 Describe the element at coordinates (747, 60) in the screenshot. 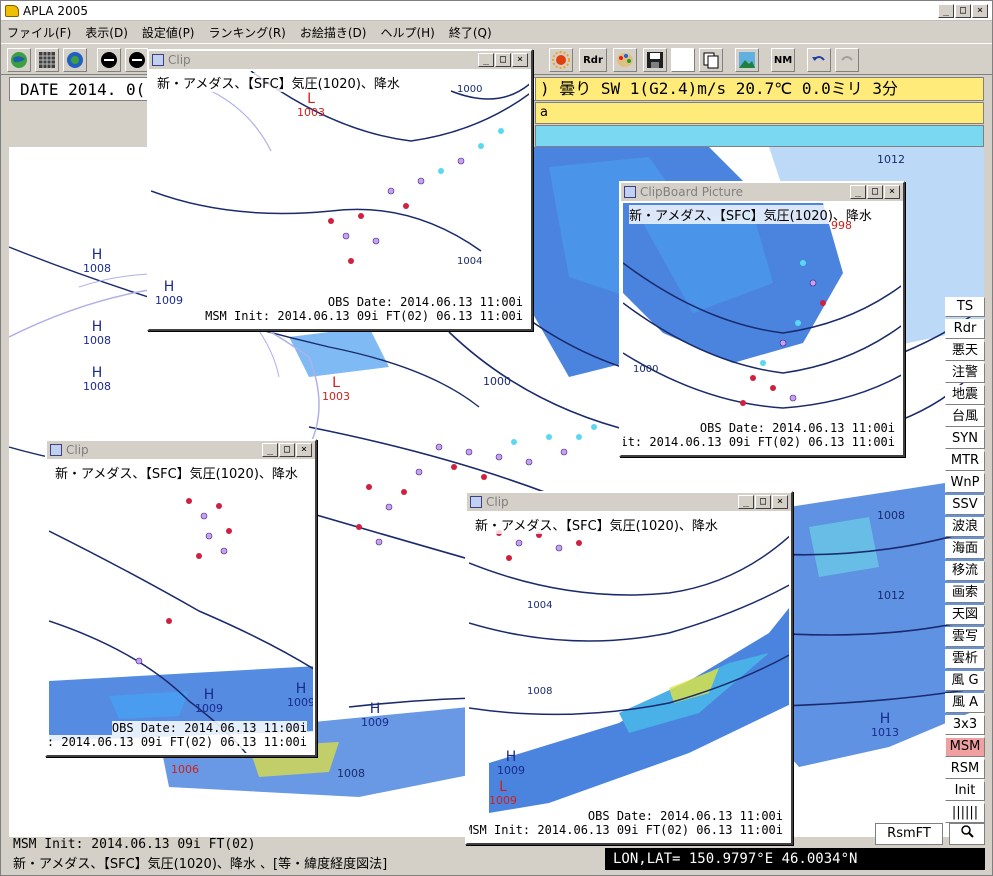

I see `picture-icon` at that location.